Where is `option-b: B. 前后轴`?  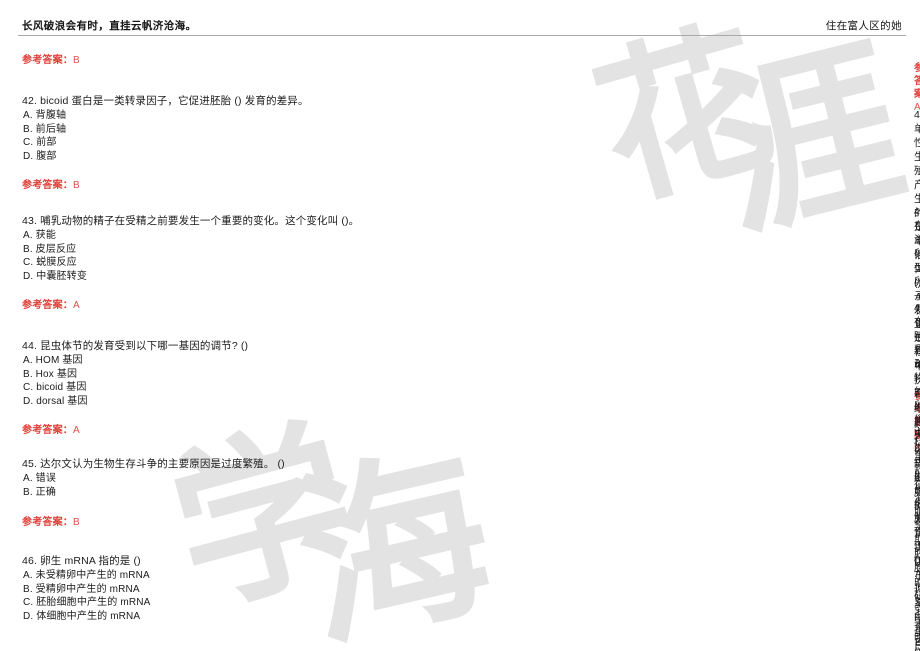
option-b: B. 前后轴 is located at coordinates (45, 129).